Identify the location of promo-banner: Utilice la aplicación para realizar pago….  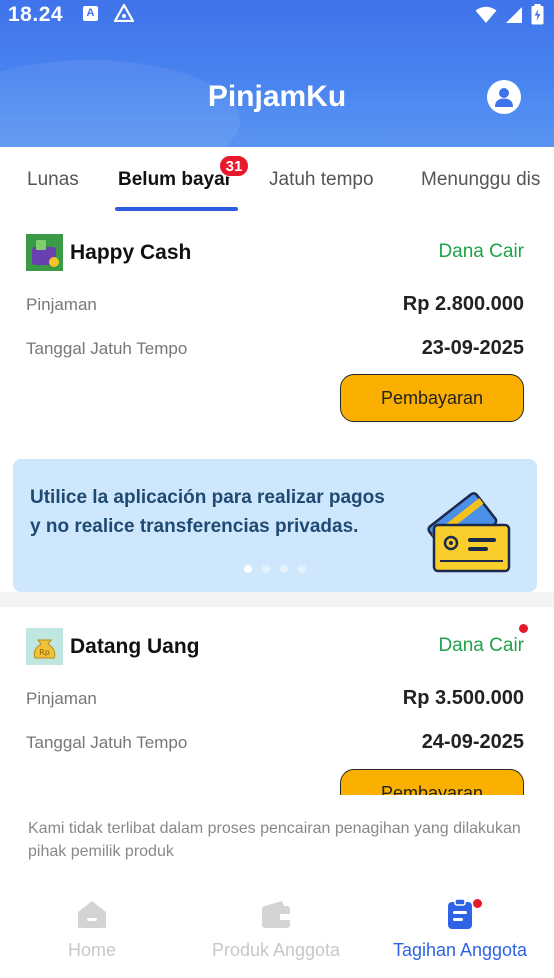
(275, 525).